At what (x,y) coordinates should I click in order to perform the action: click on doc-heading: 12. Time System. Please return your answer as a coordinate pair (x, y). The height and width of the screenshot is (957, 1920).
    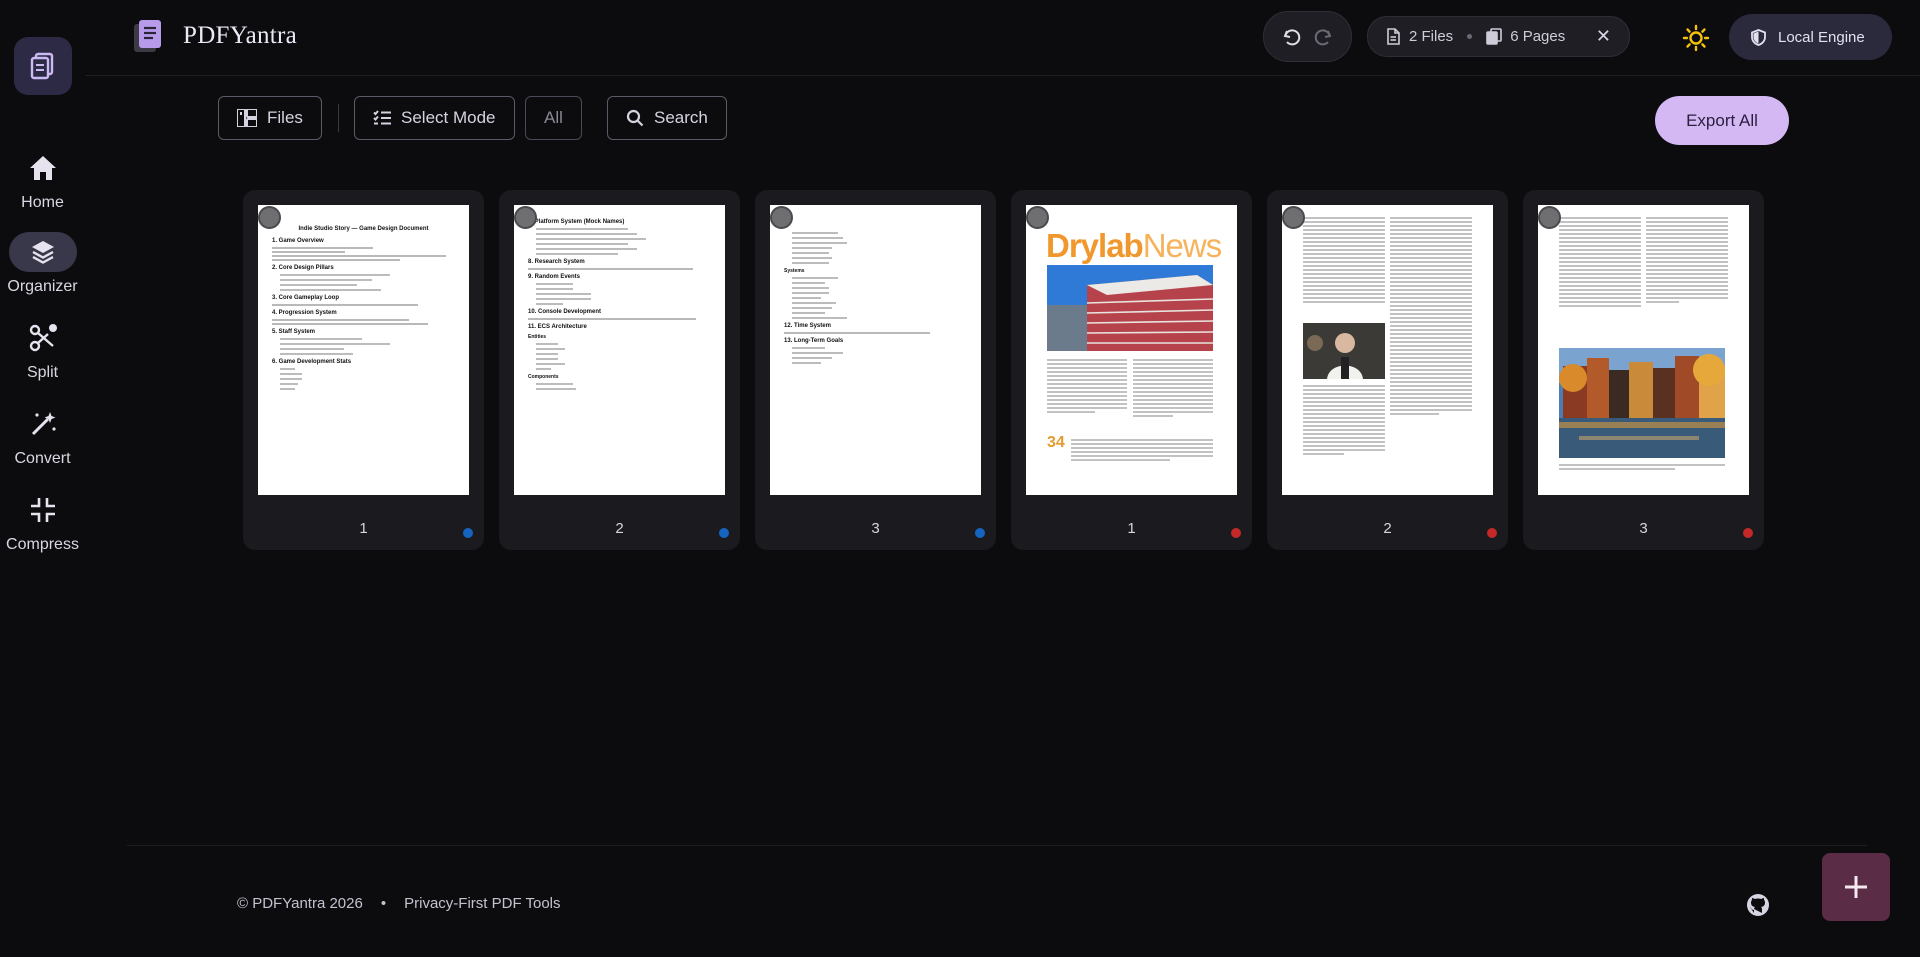
    Looking at the image, I should click on (807, 326).